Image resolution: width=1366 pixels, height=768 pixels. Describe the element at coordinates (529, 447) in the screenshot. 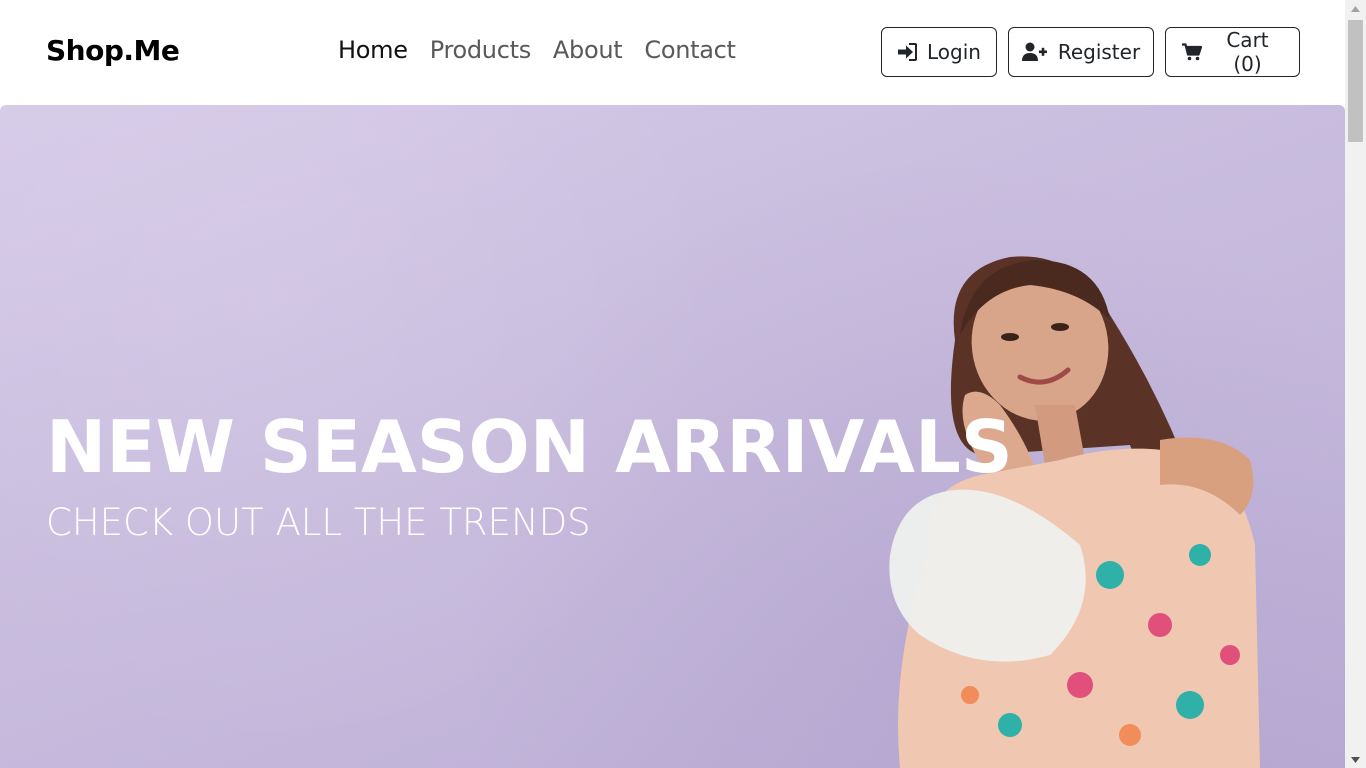

I see `hero-title: NEW SEASON ARRIVALS` at that location.